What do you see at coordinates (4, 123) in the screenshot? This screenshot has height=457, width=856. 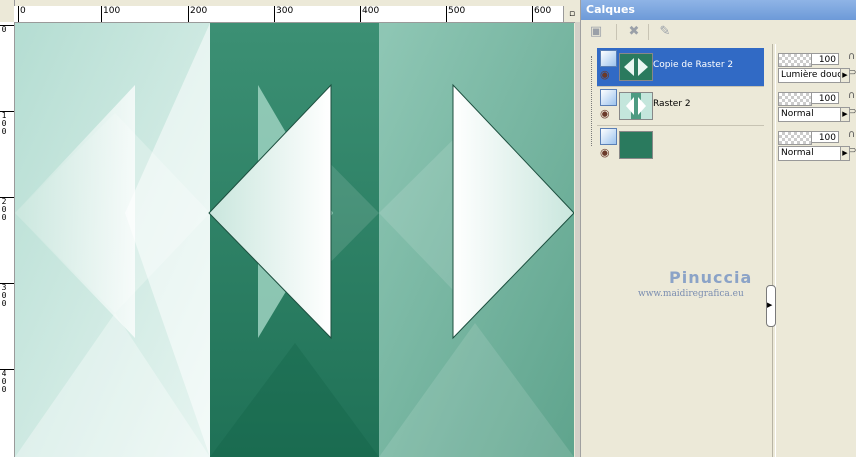 I see `ruler-label: 1 0 0` at bounding box center [4, 123].